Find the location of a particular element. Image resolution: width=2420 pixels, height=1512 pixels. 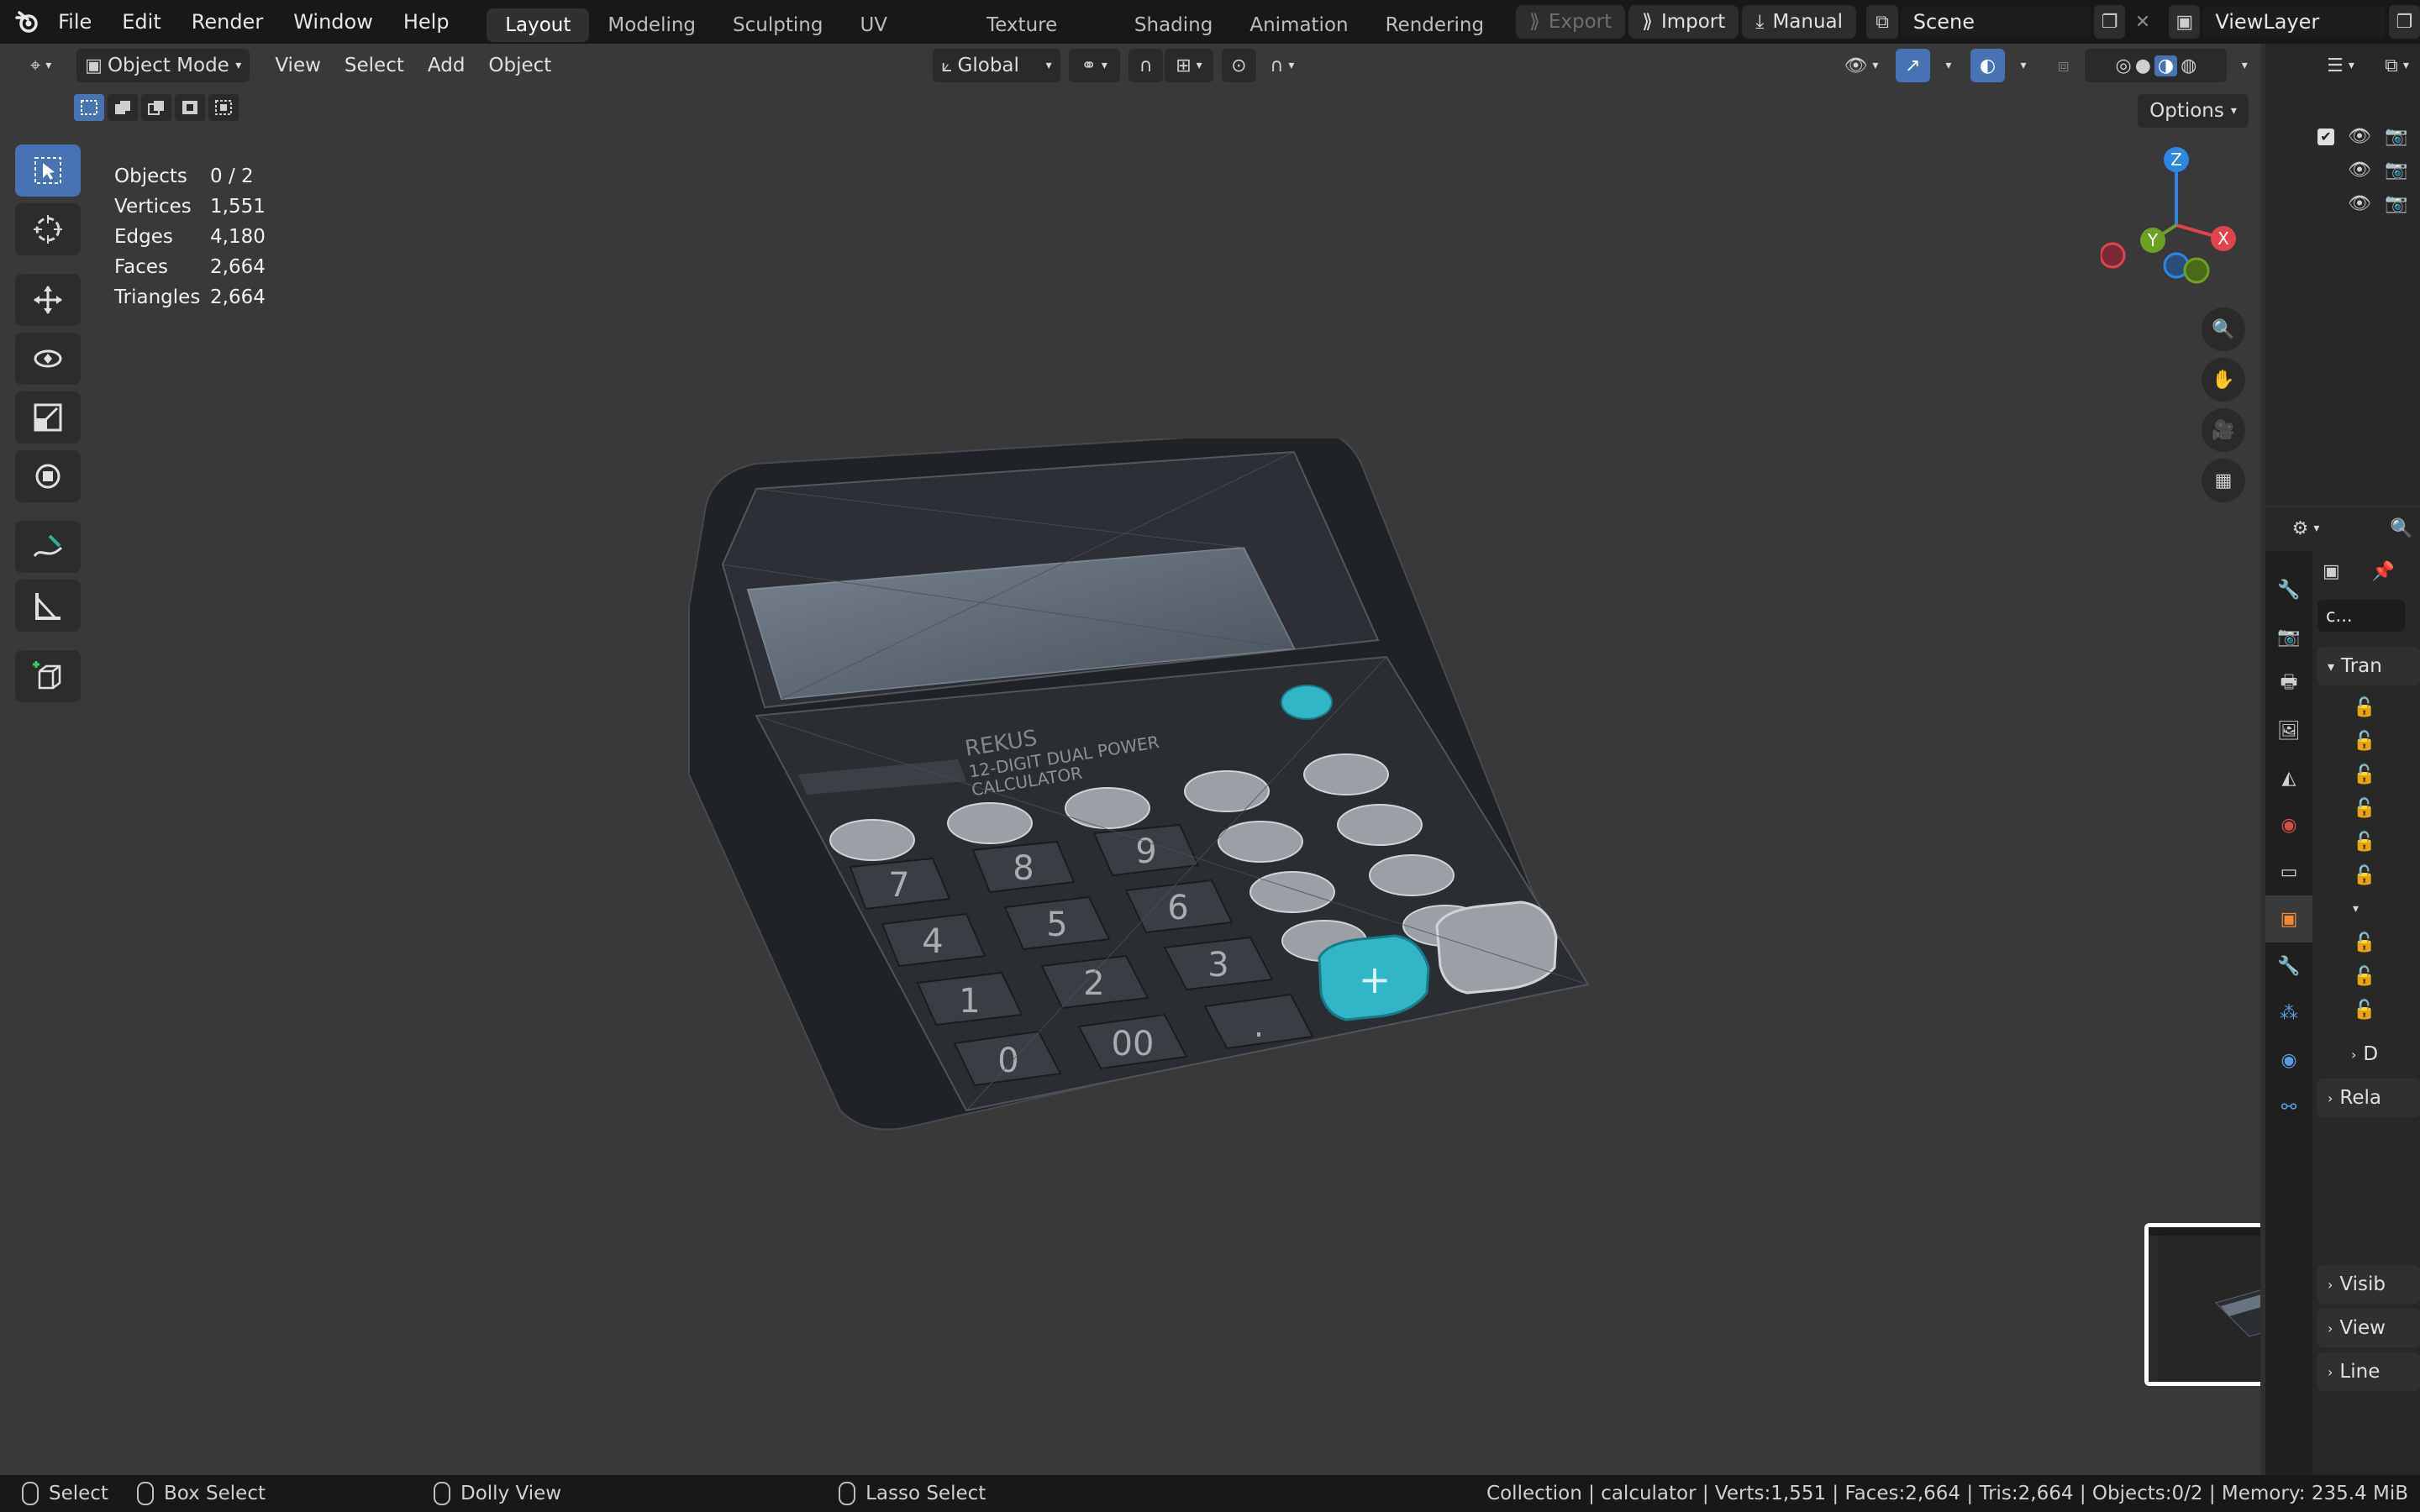

lock-location-x: 🔓 is located at coordinates (2368, 707).